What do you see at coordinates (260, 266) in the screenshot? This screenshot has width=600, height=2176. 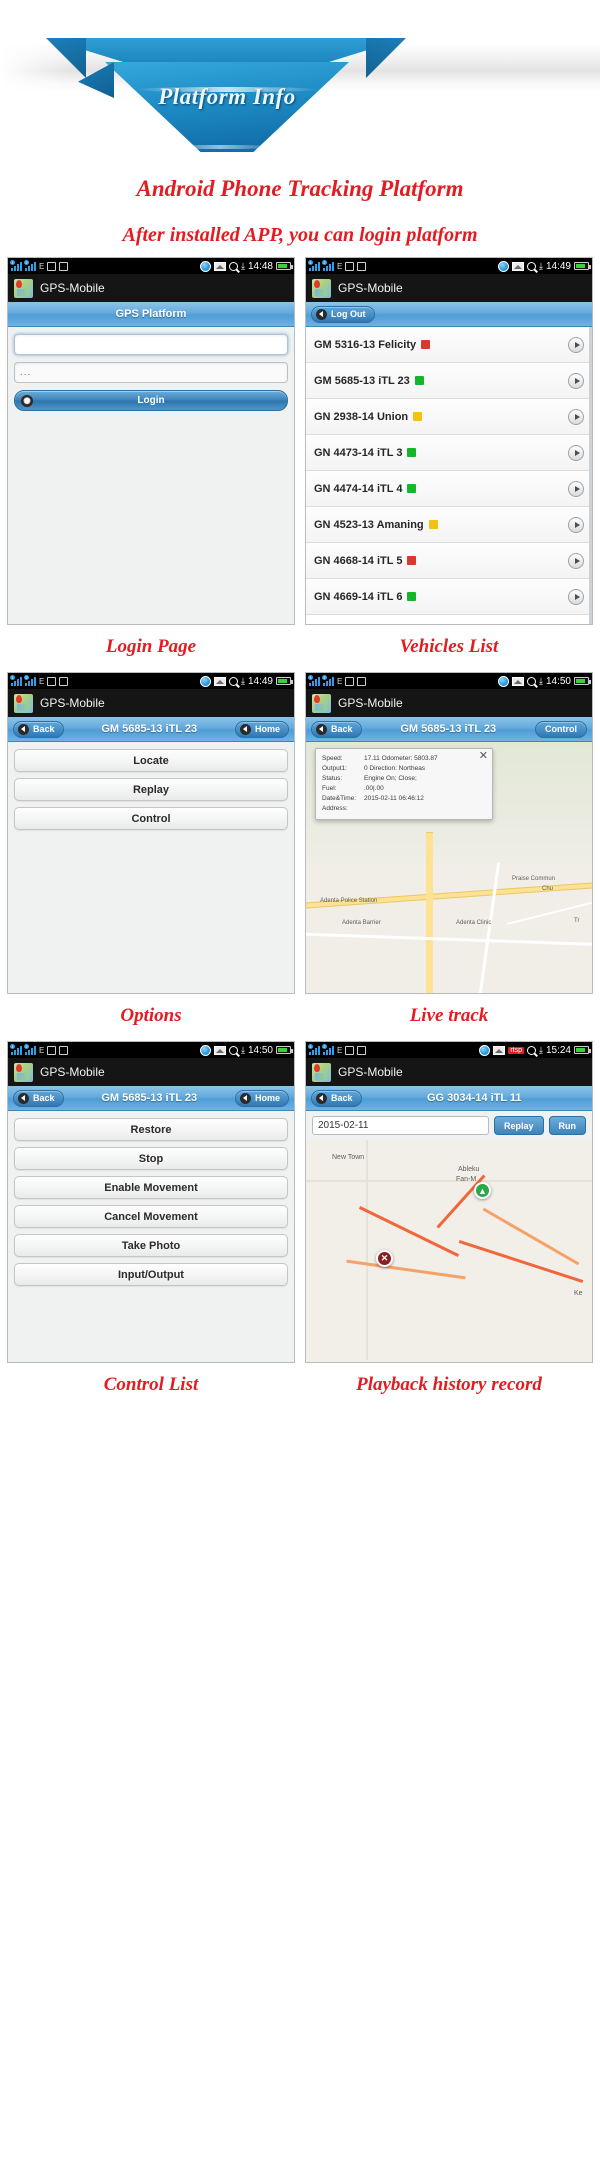 I see `status-time: 14:48` at bounding box center [260, 266].